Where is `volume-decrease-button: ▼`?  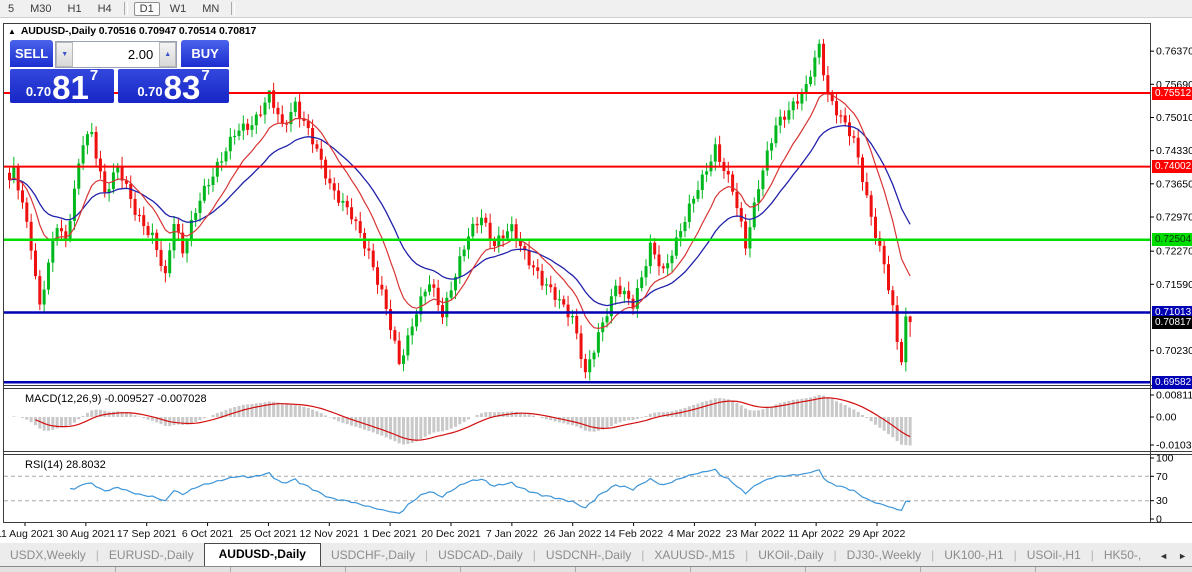
volume-decrease-button: ▼ is located at coordinates (65, 54).